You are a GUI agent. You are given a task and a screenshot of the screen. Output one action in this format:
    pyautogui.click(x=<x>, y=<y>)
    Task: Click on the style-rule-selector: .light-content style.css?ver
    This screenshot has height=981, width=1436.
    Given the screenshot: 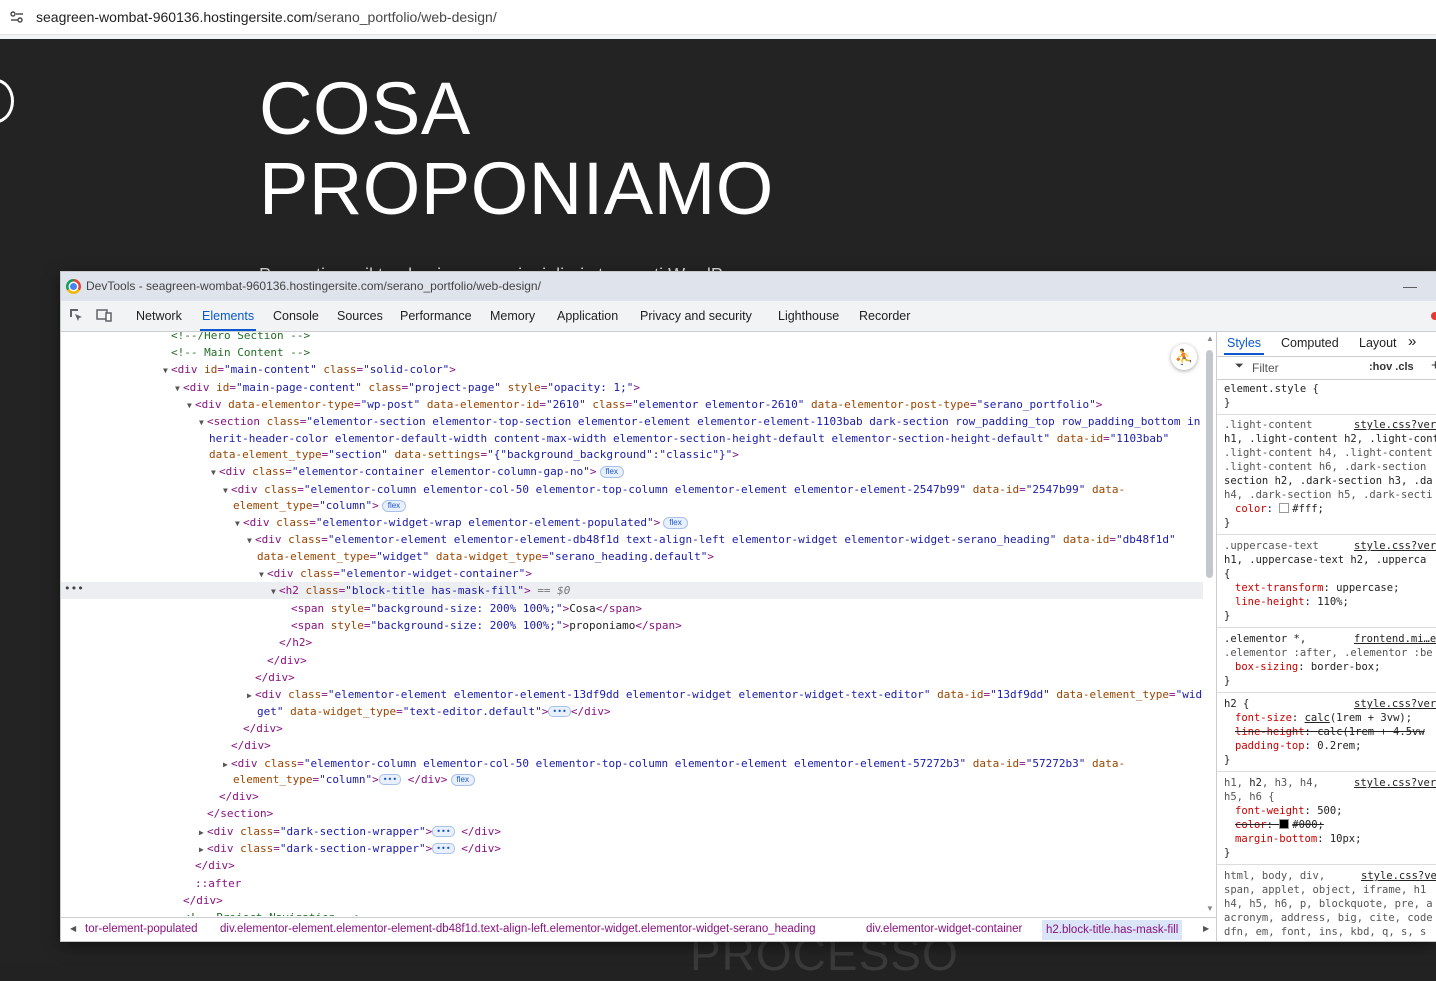 What is the action you would take?
    pyautogui.click(x=1330, y=425)
    